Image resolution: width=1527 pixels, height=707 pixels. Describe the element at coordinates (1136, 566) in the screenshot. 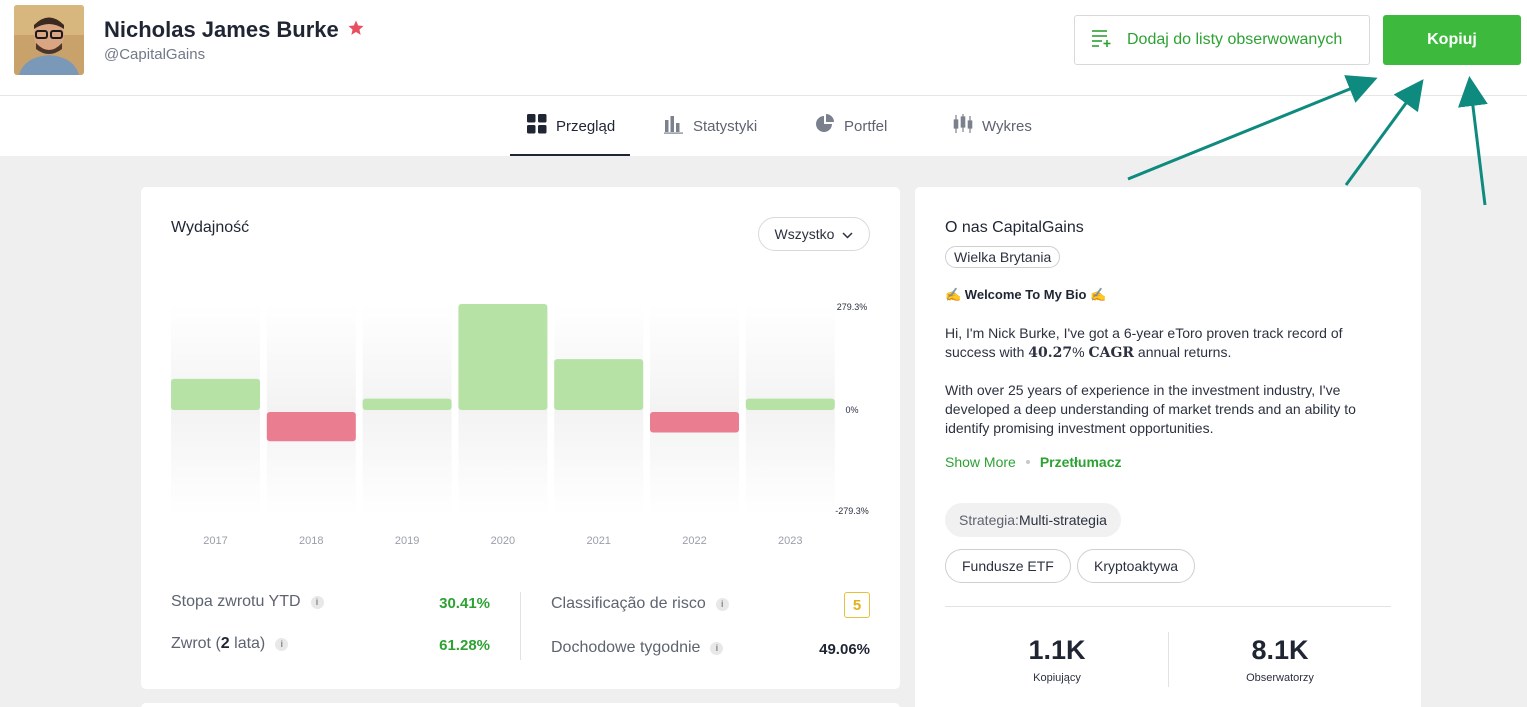

I see `tag-crypto: Kryptoaktywa` at that location.